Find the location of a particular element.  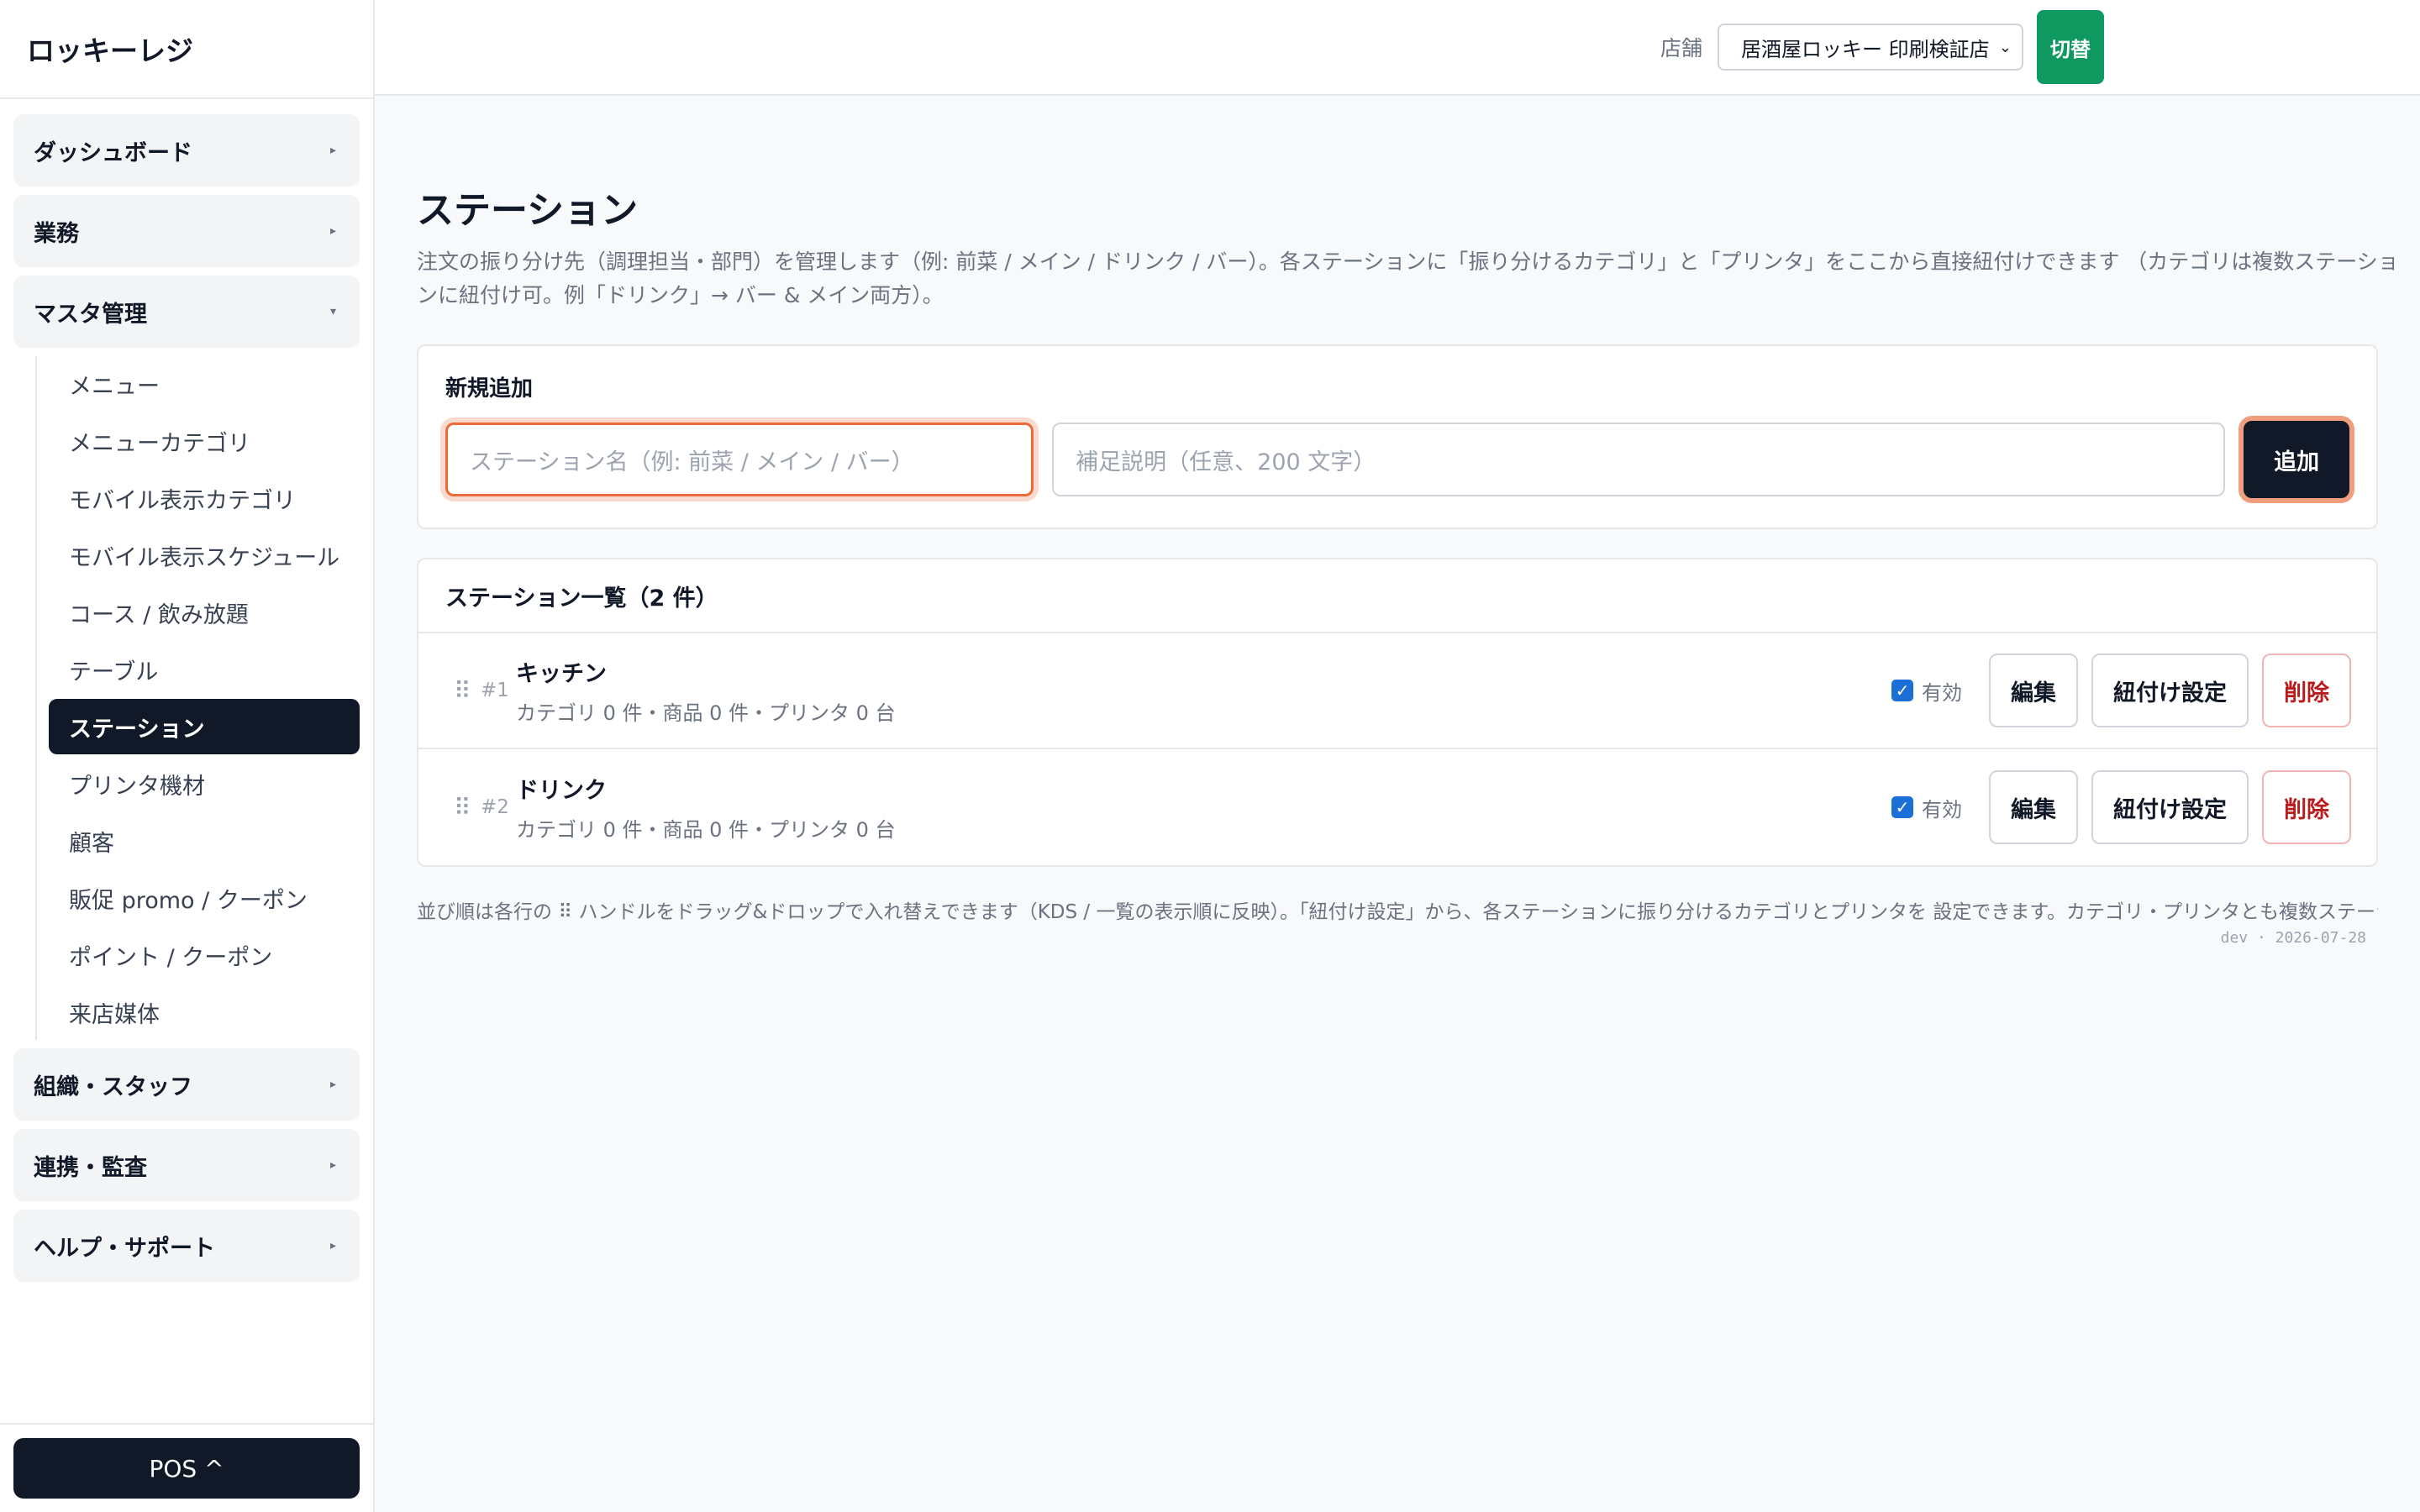

sidebar-item-menu-category: メニューカテゴリ is located at coordinates (204, 441).